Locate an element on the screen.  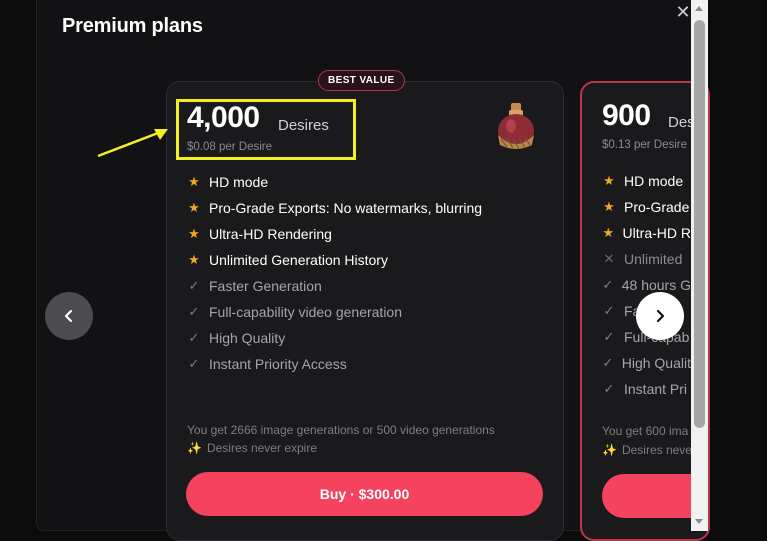
feature-item: ✓ High Quality is located at coordinates (237, 338).